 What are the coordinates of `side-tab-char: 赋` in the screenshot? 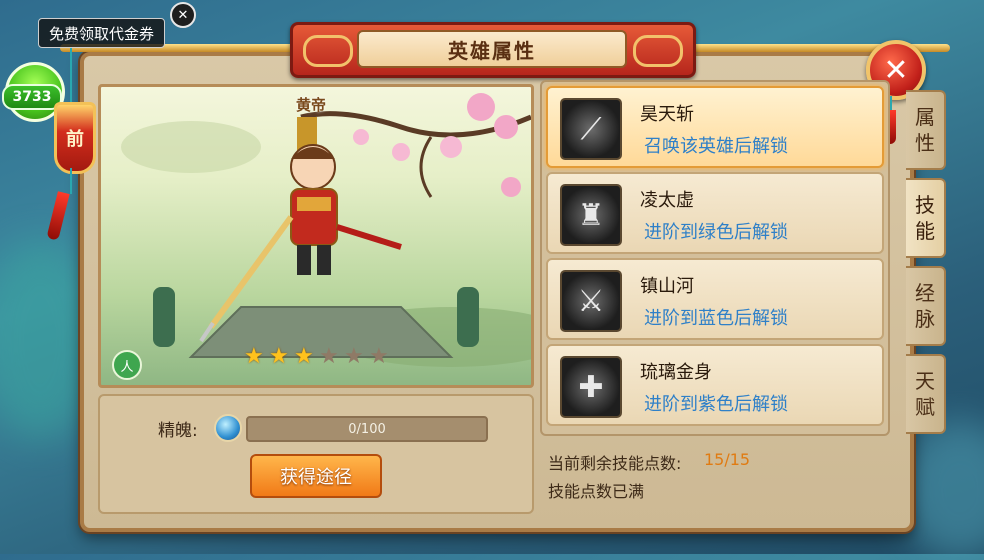 It's located at (925, 407).